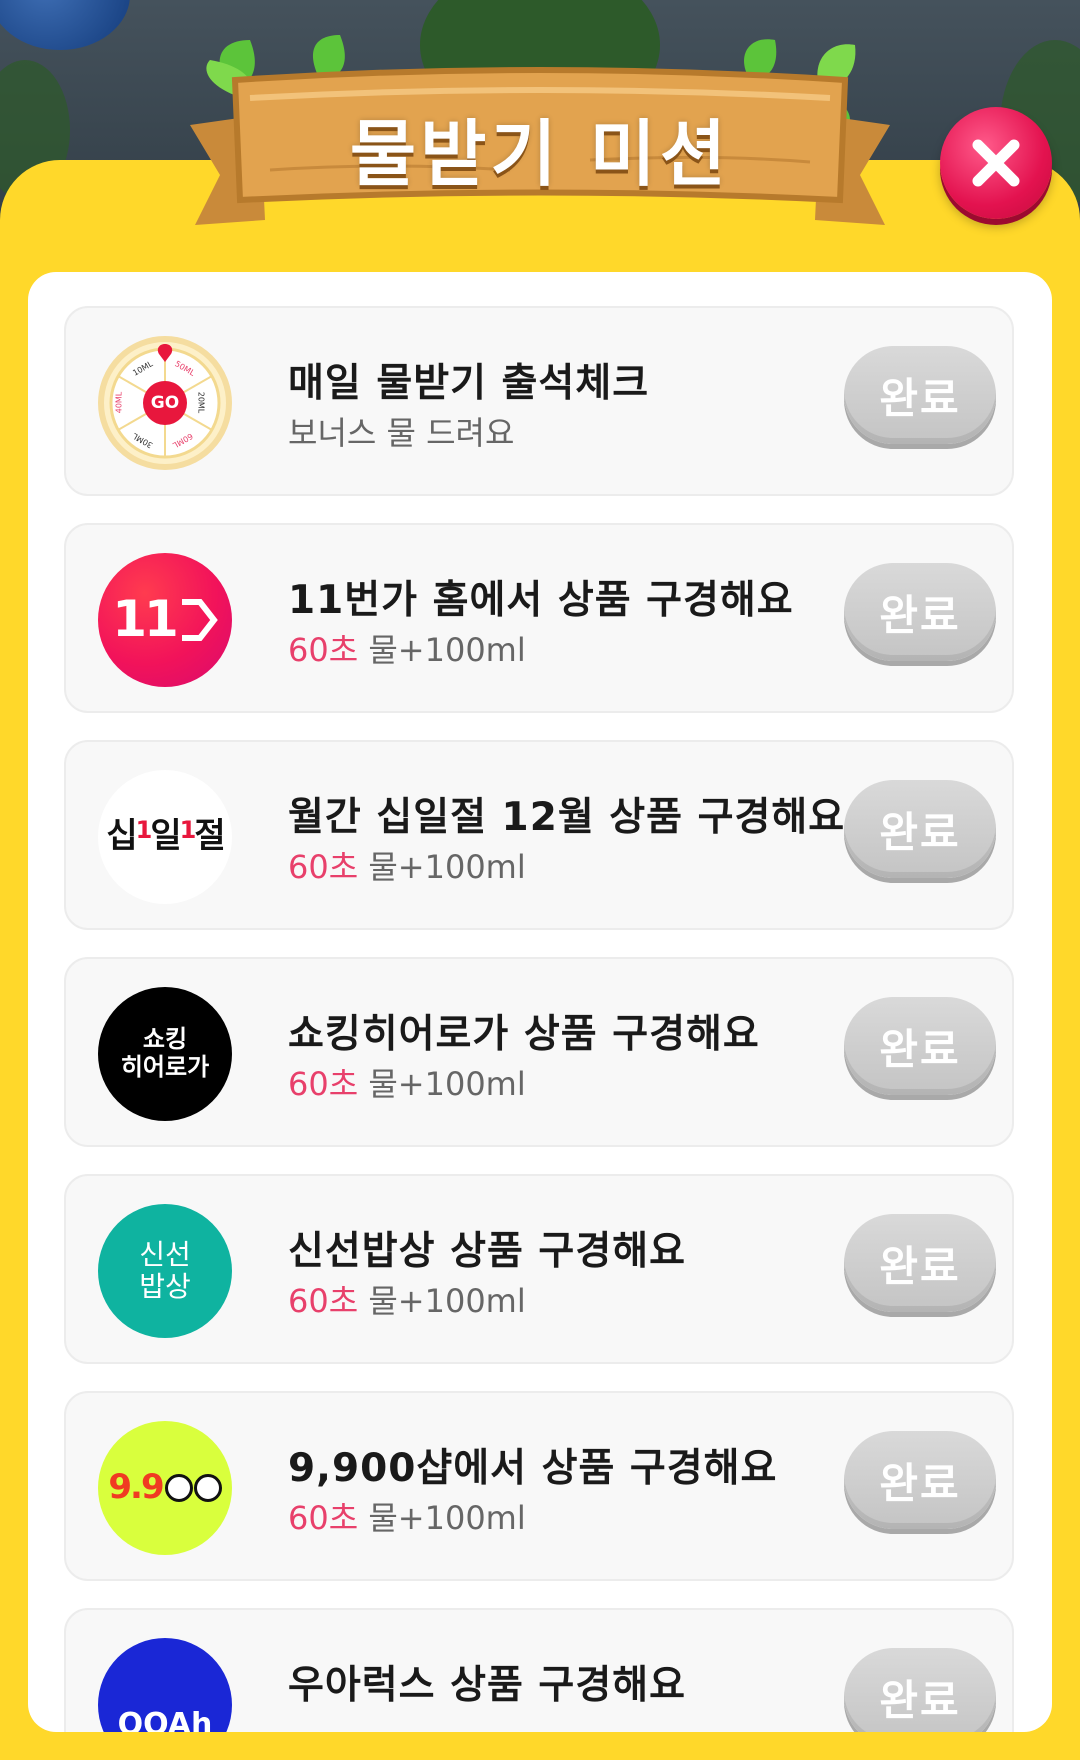 This screenshot has width=1080, height=1760. I want to click on roulette-label: 20ML, so click(201, 402).